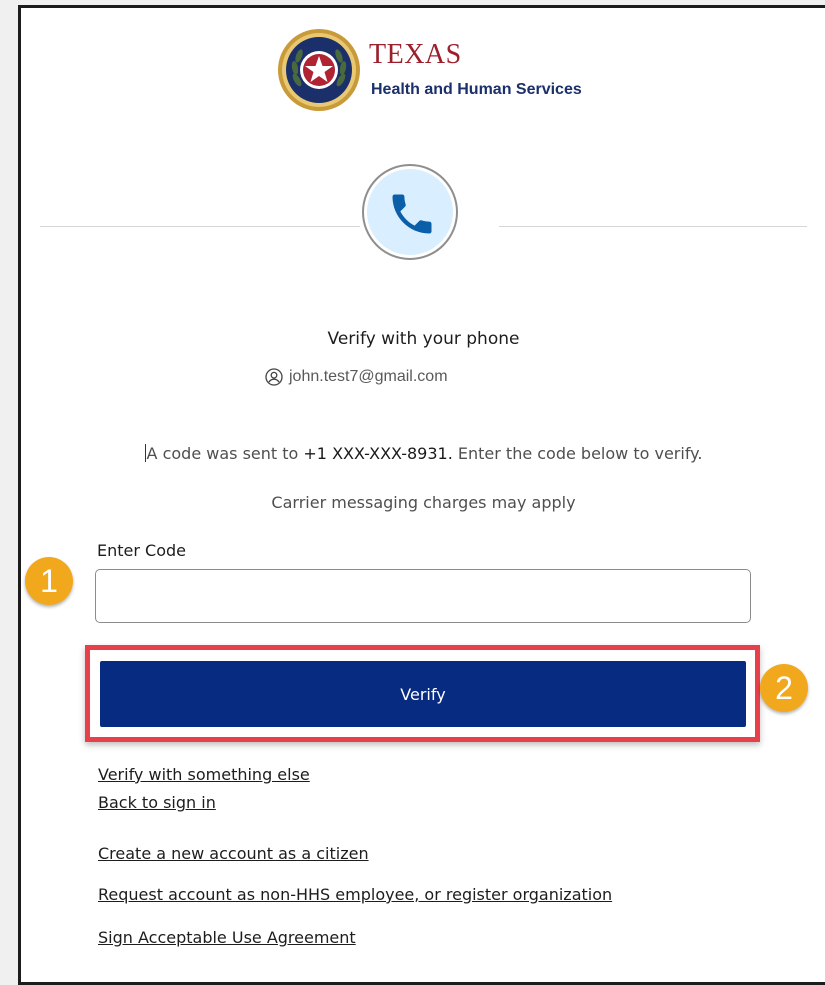 Image resolution: width=825 pixels, height=985 pixels. I want to click on phone-badge, so click(410, 212).